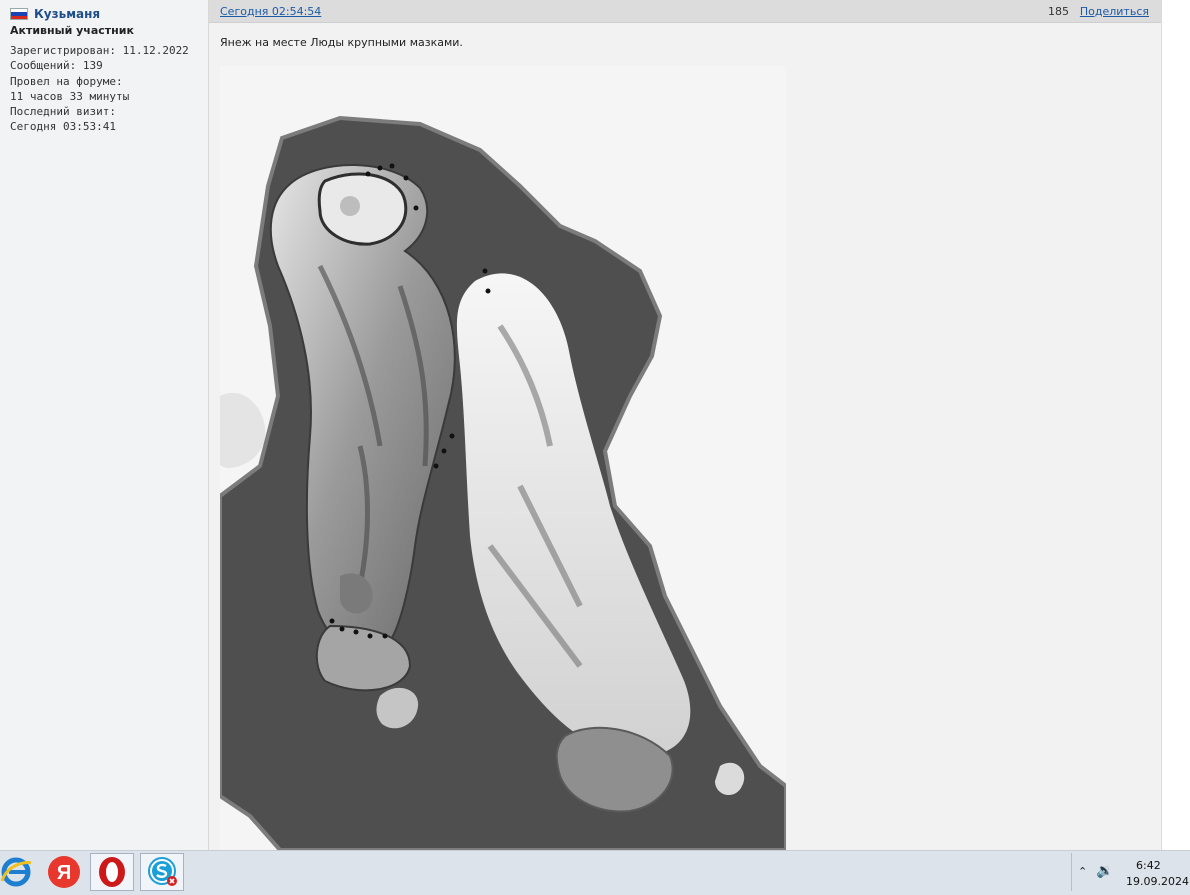  I want to click on username-link: Кузьманя, so click(67, 14).